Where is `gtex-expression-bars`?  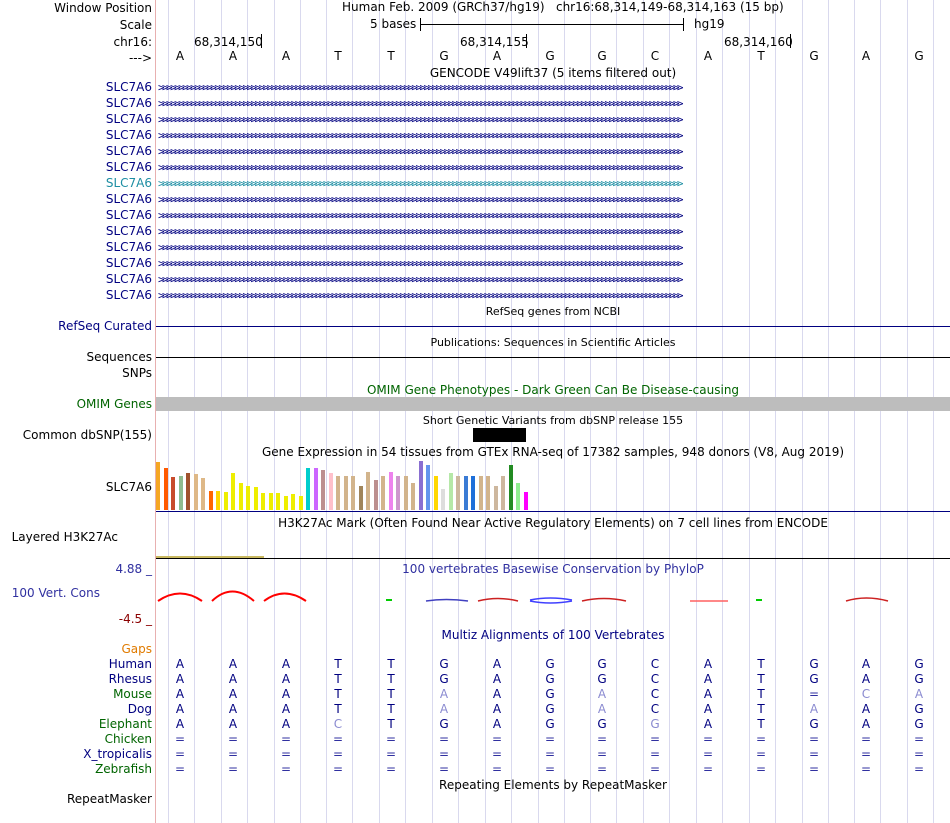
gtex-expression-bars is located at coordinates (553, 485).